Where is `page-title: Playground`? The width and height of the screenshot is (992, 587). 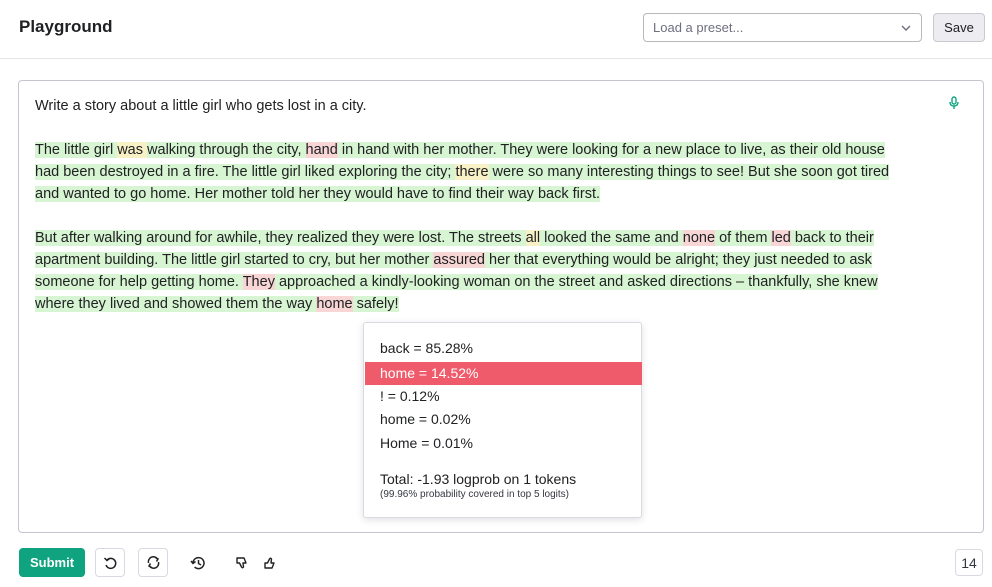 page-title: Playground is located at coordinates (66, 26).